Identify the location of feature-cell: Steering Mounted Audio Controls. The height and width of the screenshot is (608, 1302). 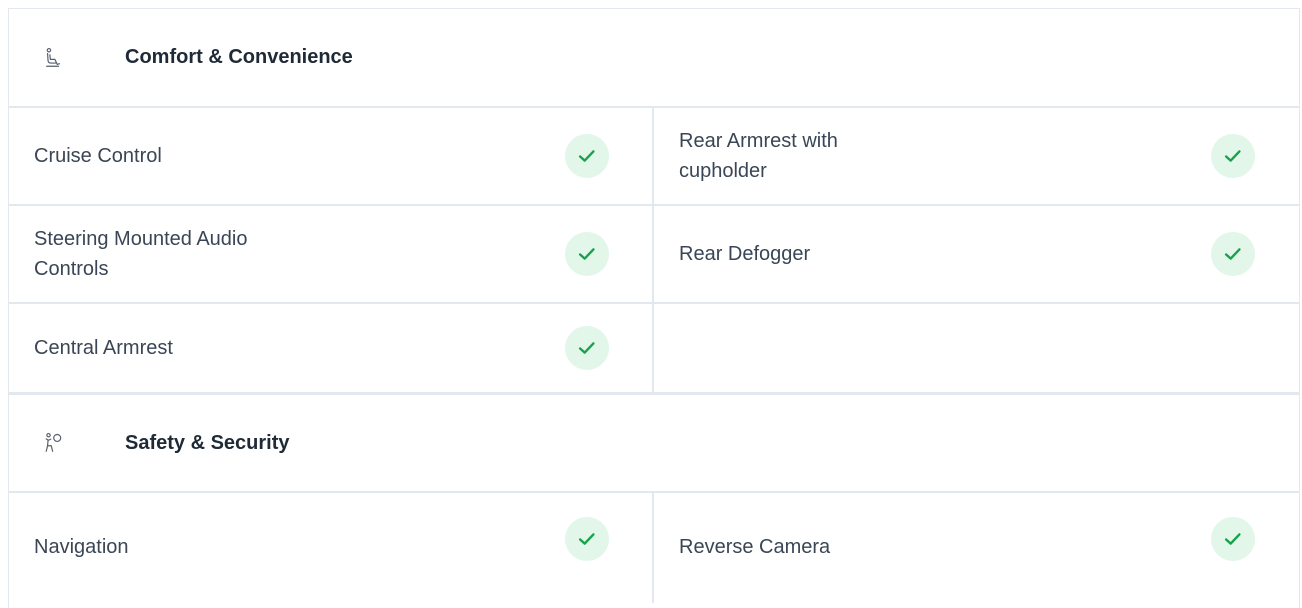
(331, 254).